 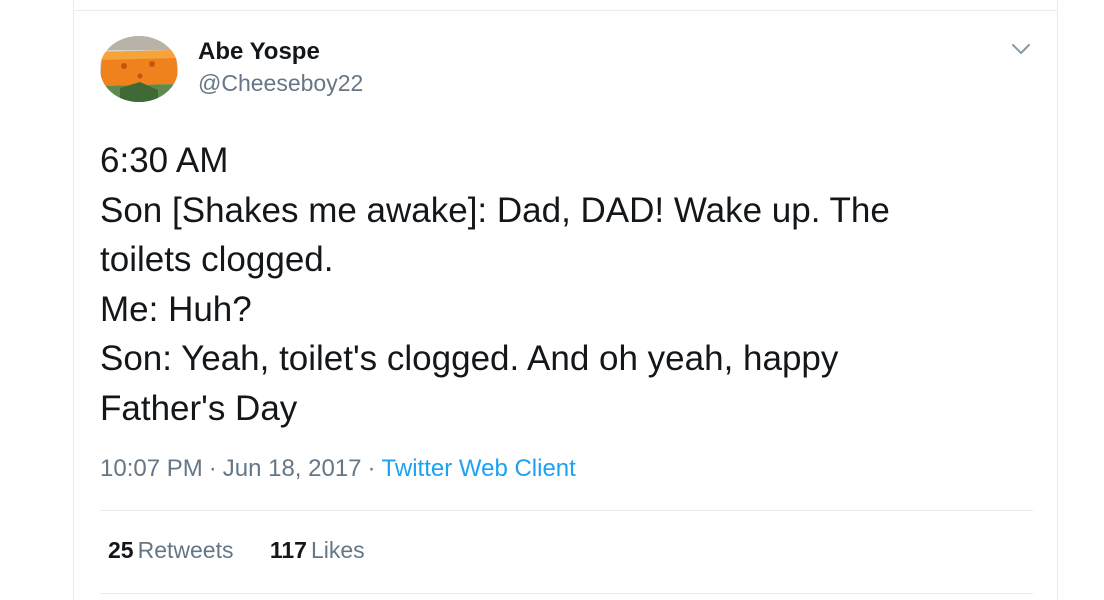 I want to click on tweet-stats: 25 Retweets 117 Likes, so click(x=251, y=550).